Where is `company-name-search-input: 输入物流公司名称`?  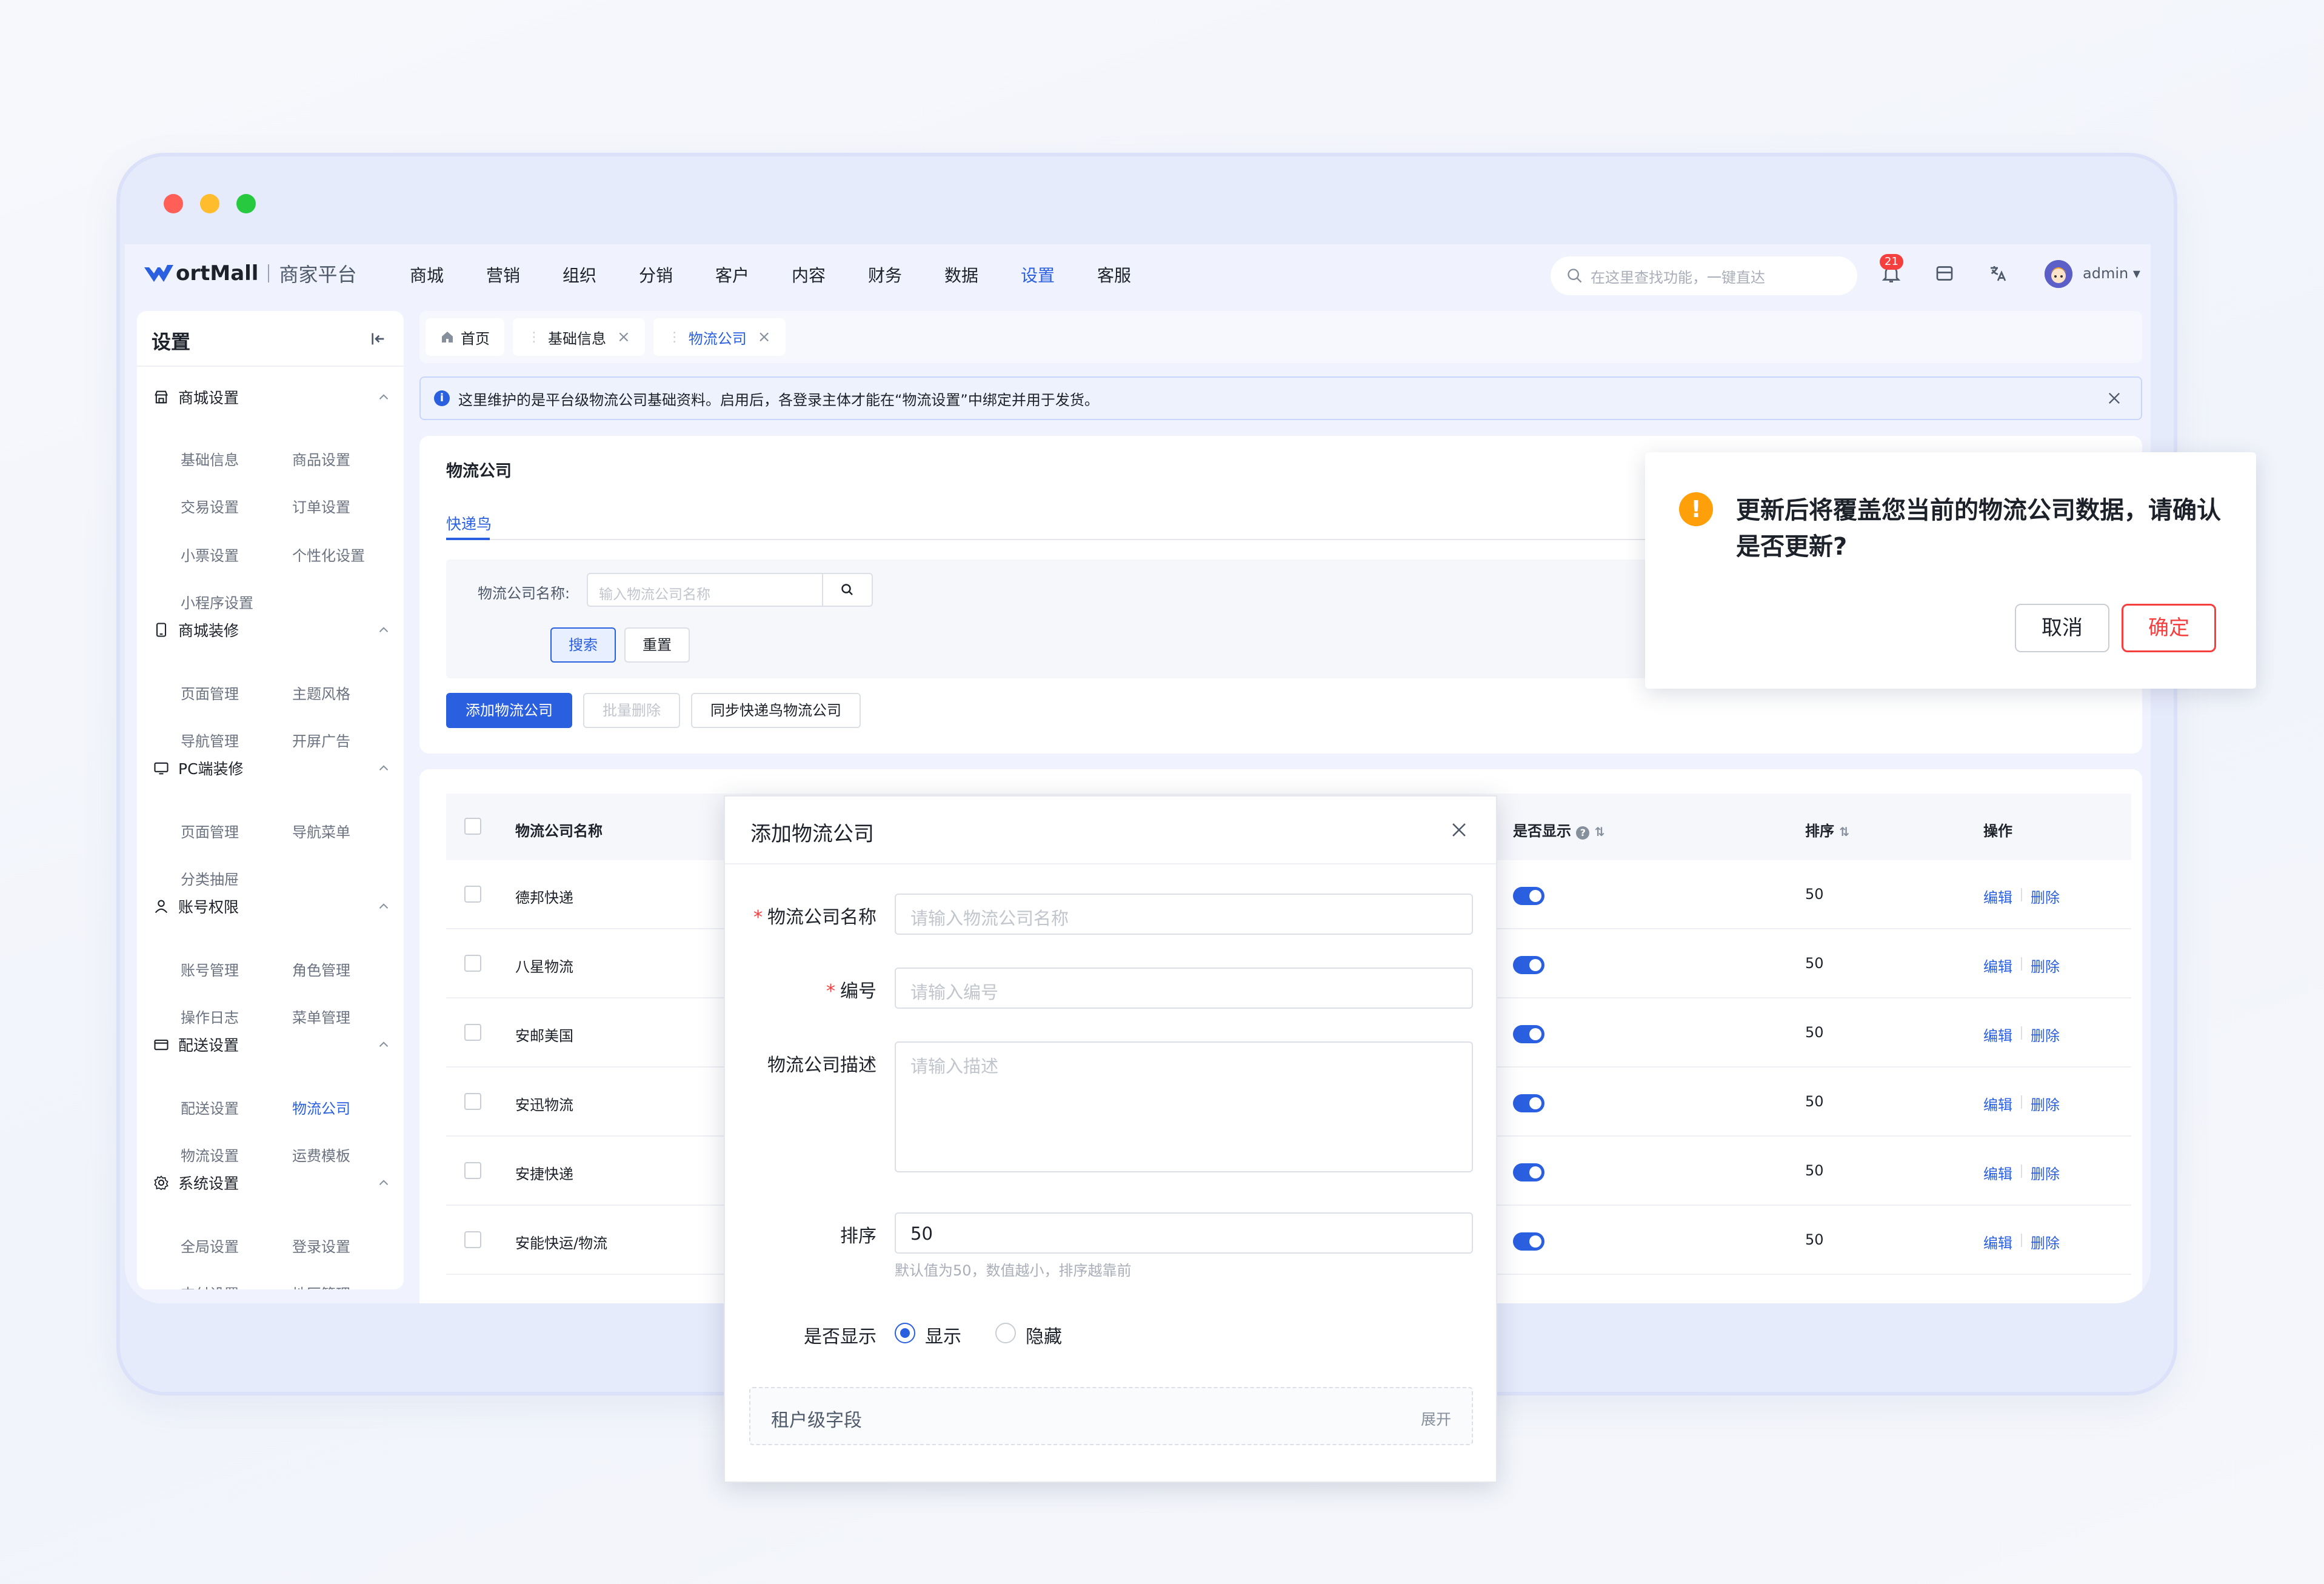 company-name-search-input: 输入物流公司名称 is located at coordinates (705, 590).